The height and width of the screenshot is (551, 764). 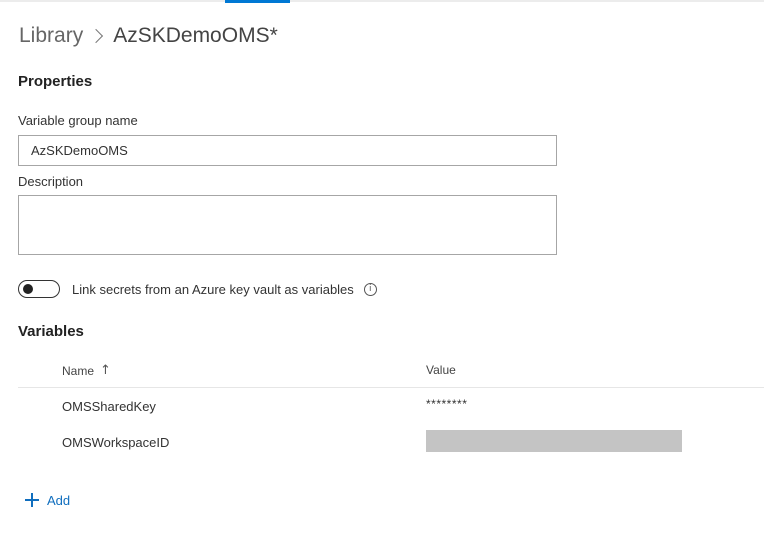 What do you see at coordinates (446, 404) in the screenshot?
I see `variable-value-cell: ********` at bounding box center [446, 404].